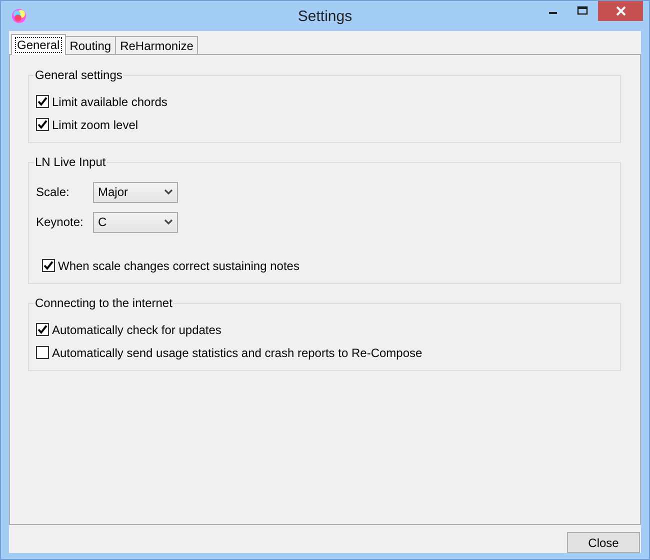 Image resolution: width=650 pixels, height=560 pixels. I want to click on dropdown: C, so click(135, 222).